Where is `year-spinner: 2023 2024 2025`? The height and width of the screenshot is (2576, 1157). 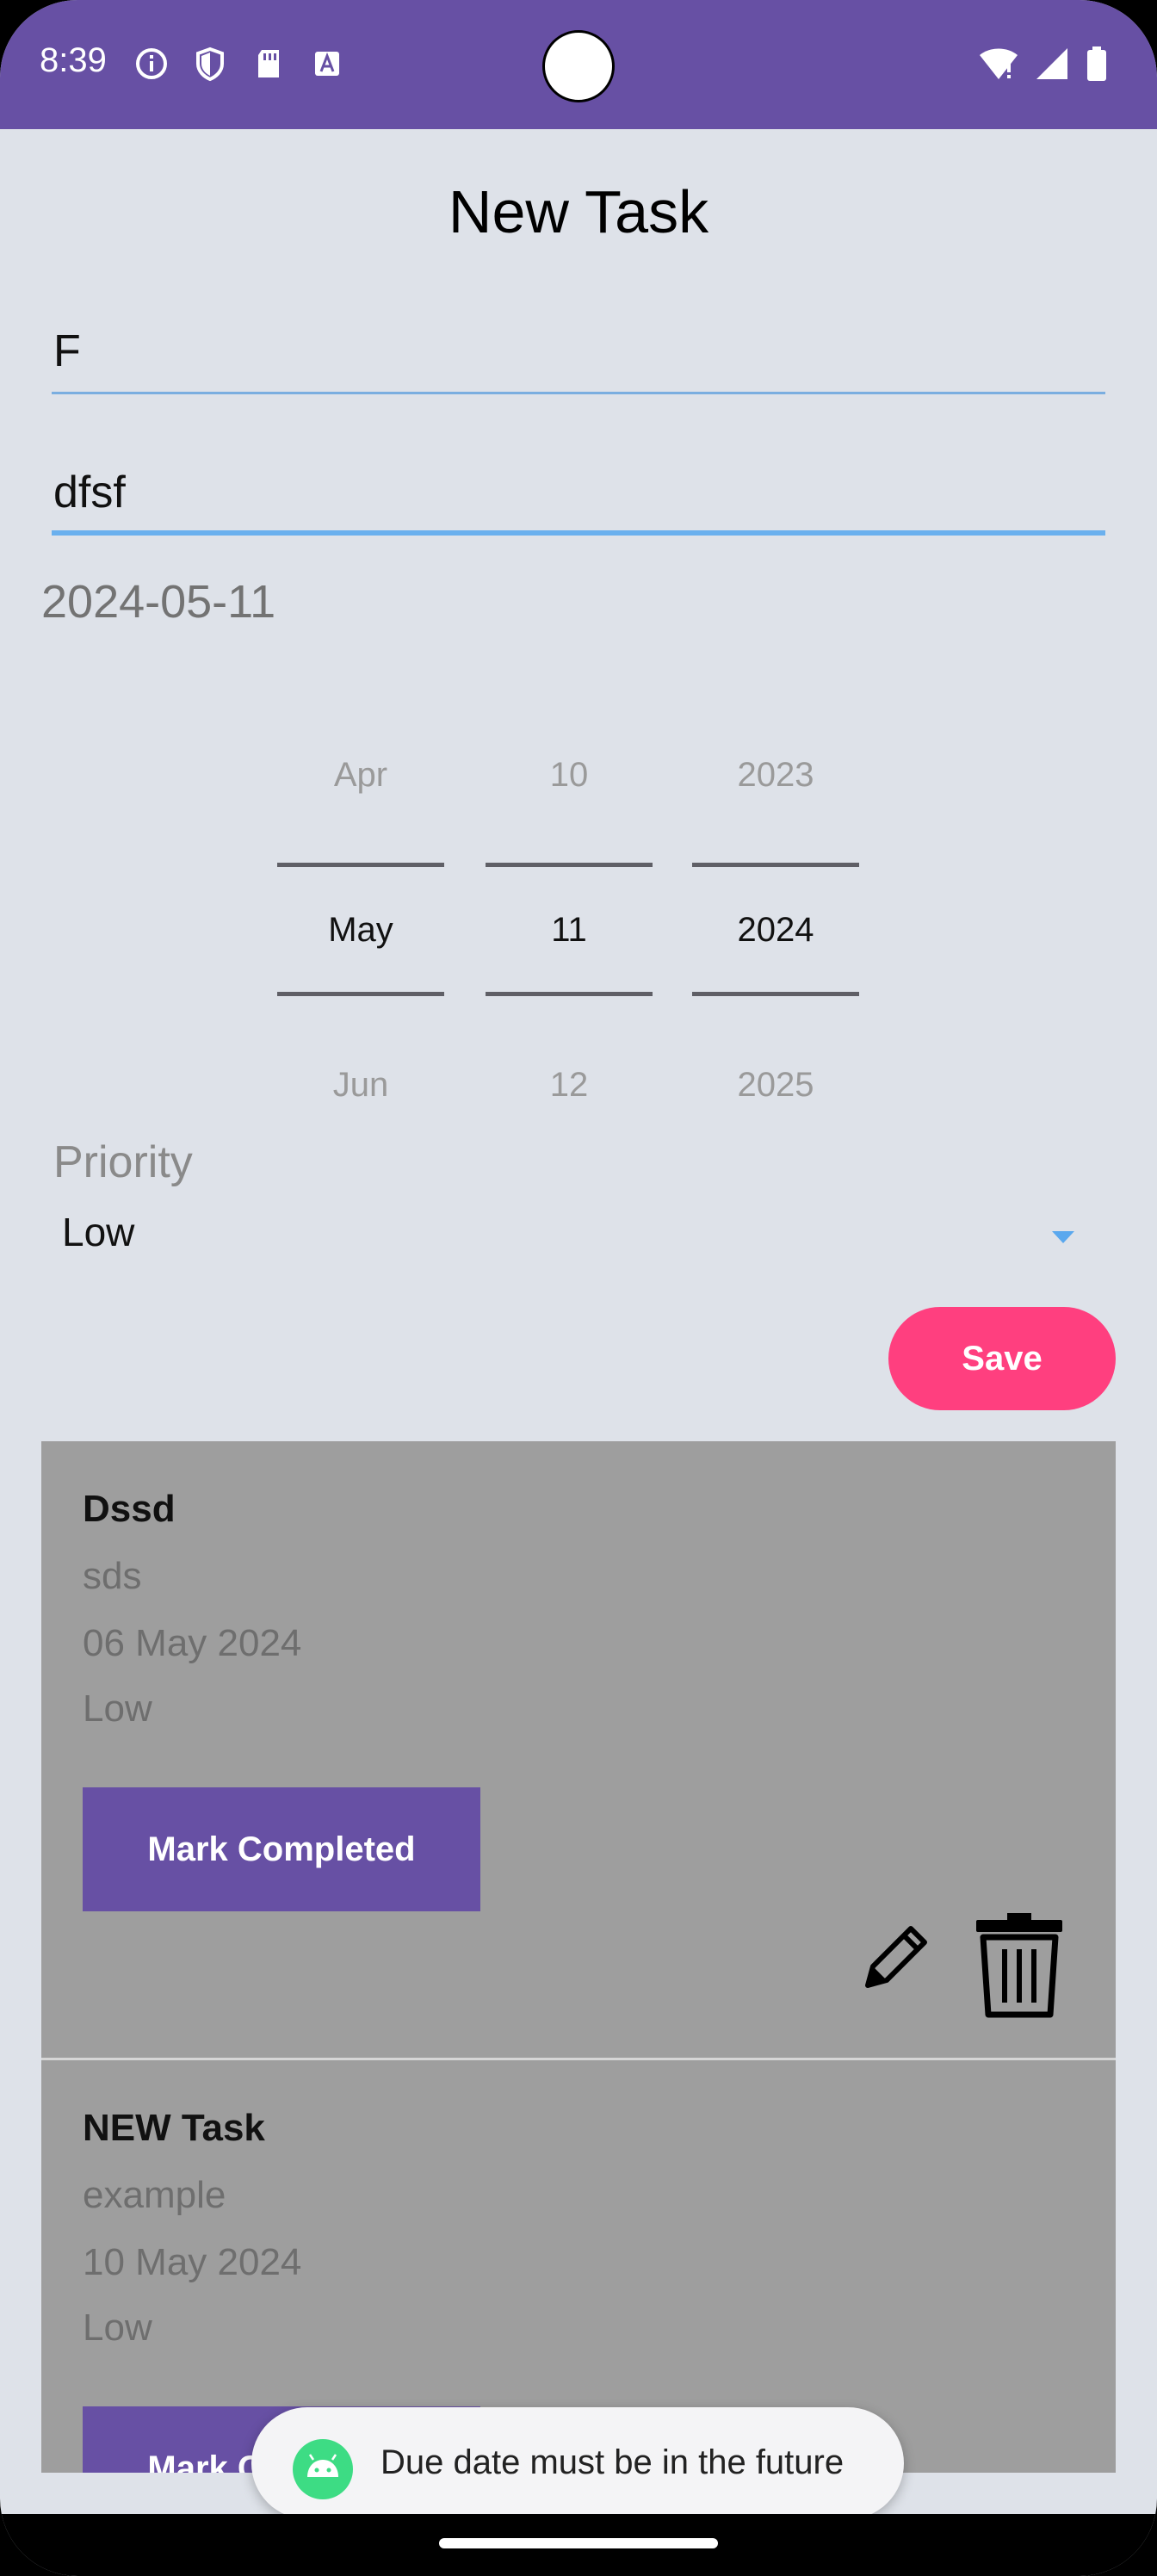
year-spinner: 2023 2024 2025 is located at coordinates (776, 918).